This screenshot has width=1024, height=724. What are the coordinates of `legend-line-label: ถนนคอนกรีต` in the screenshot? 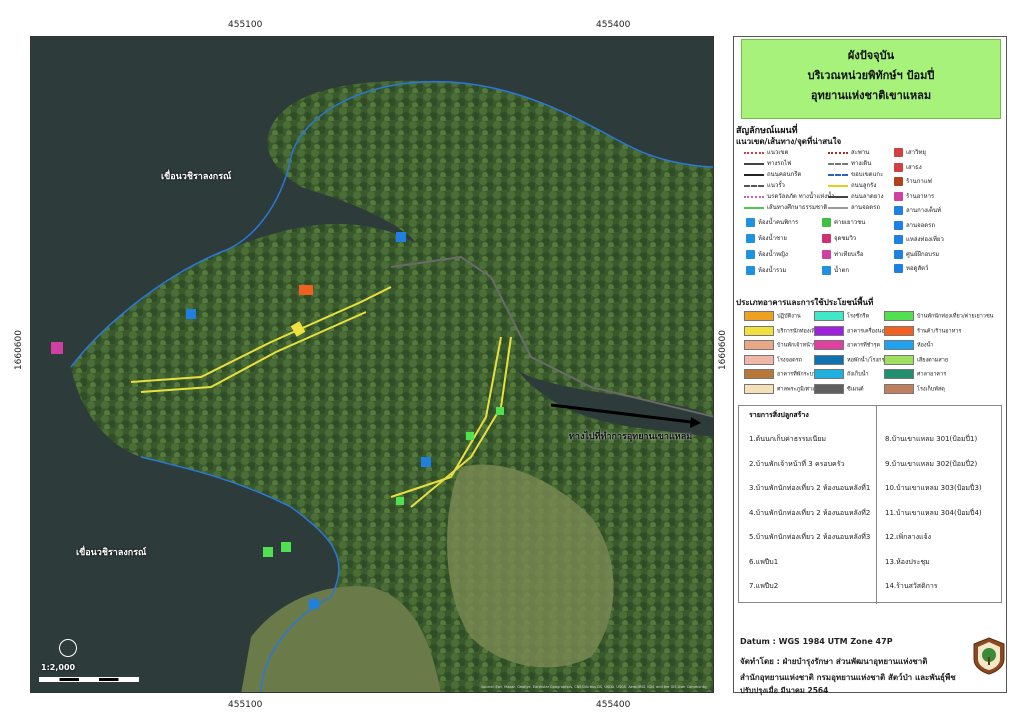 It's located at (784, 174).